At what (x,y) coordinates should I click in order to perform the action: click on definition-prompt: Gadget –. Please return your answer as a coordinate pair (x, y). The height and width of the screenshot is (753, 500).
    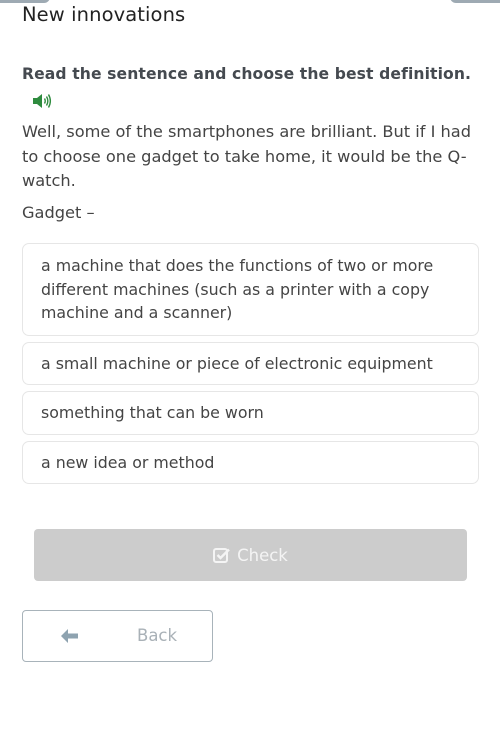
    Looking at the image, I should click on (58, 212).